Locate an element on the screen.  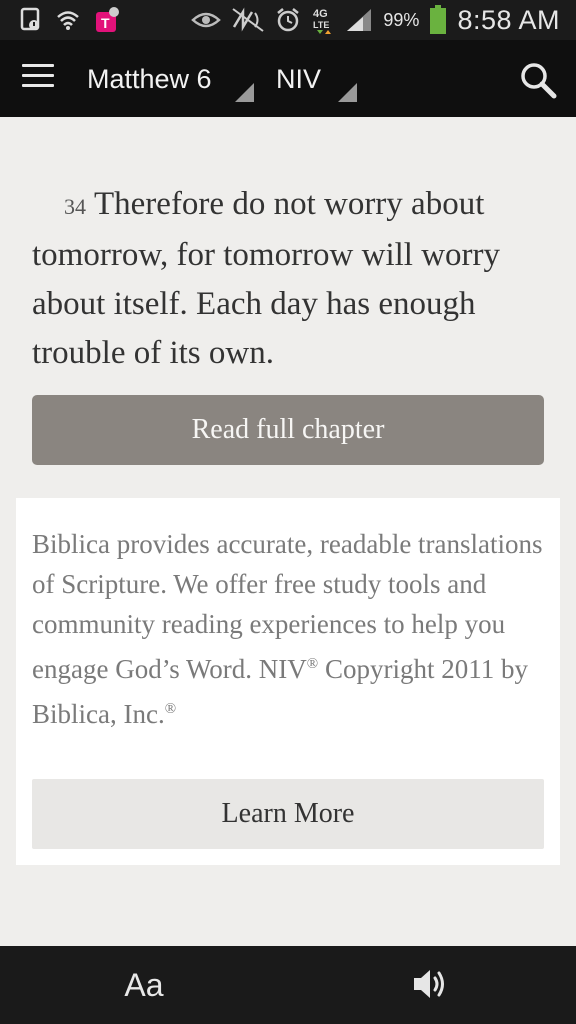
audio-button is located at coordinates (432, 986).